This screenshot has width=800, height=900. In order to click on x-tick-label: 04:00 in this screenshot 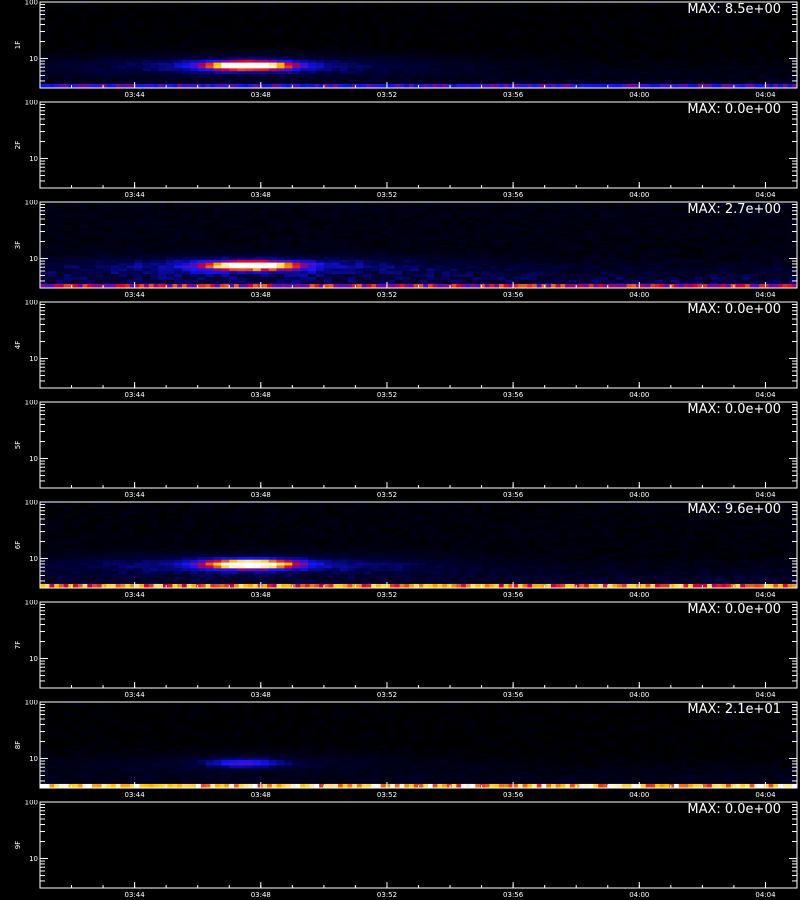, I will do `click(639, 195)`.